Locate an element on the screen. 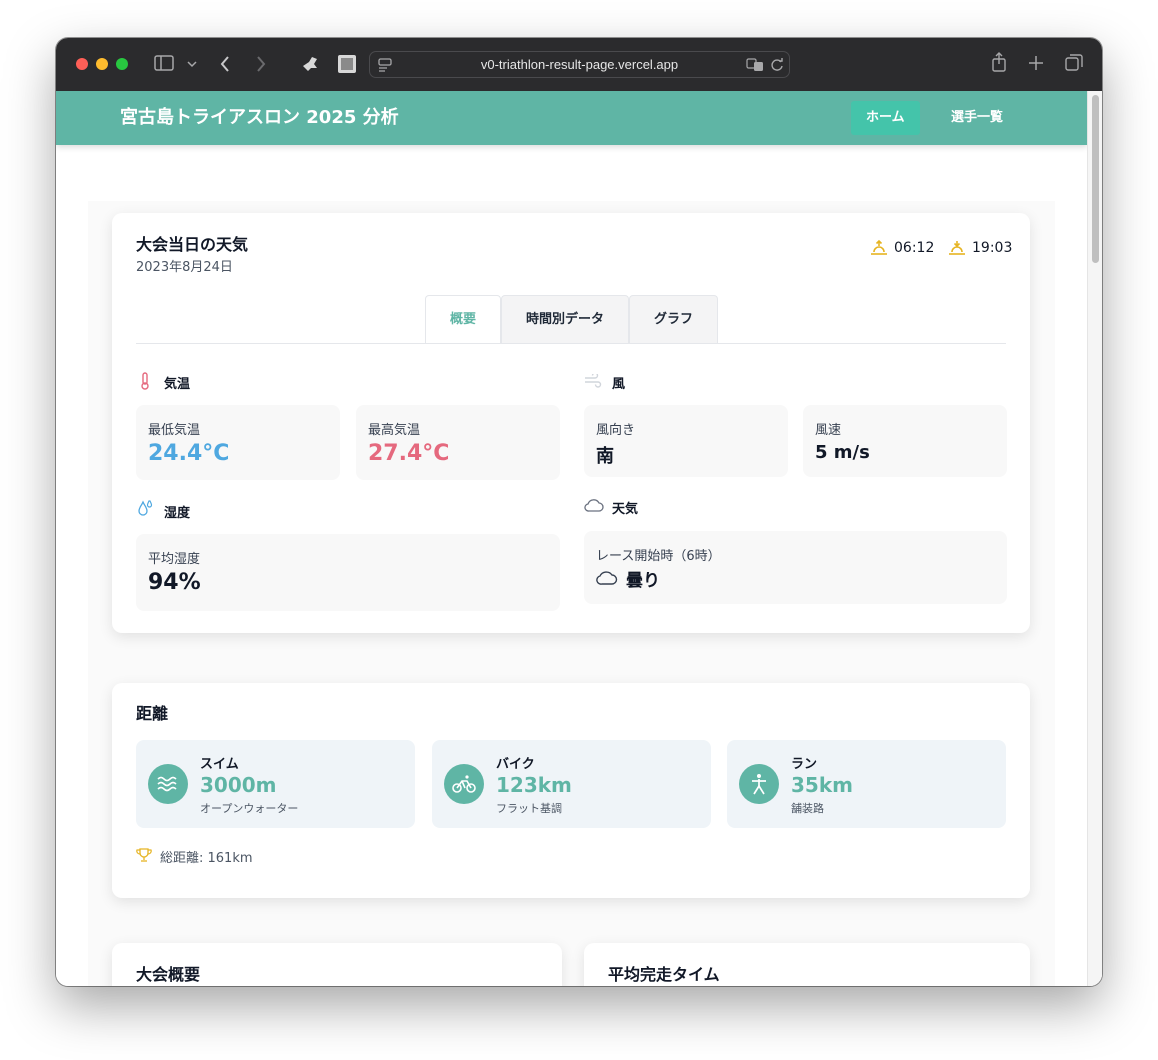 The image size is (1158, 1060). avg-time-card: 平均完走タイム is located at coordinates (807, 964).